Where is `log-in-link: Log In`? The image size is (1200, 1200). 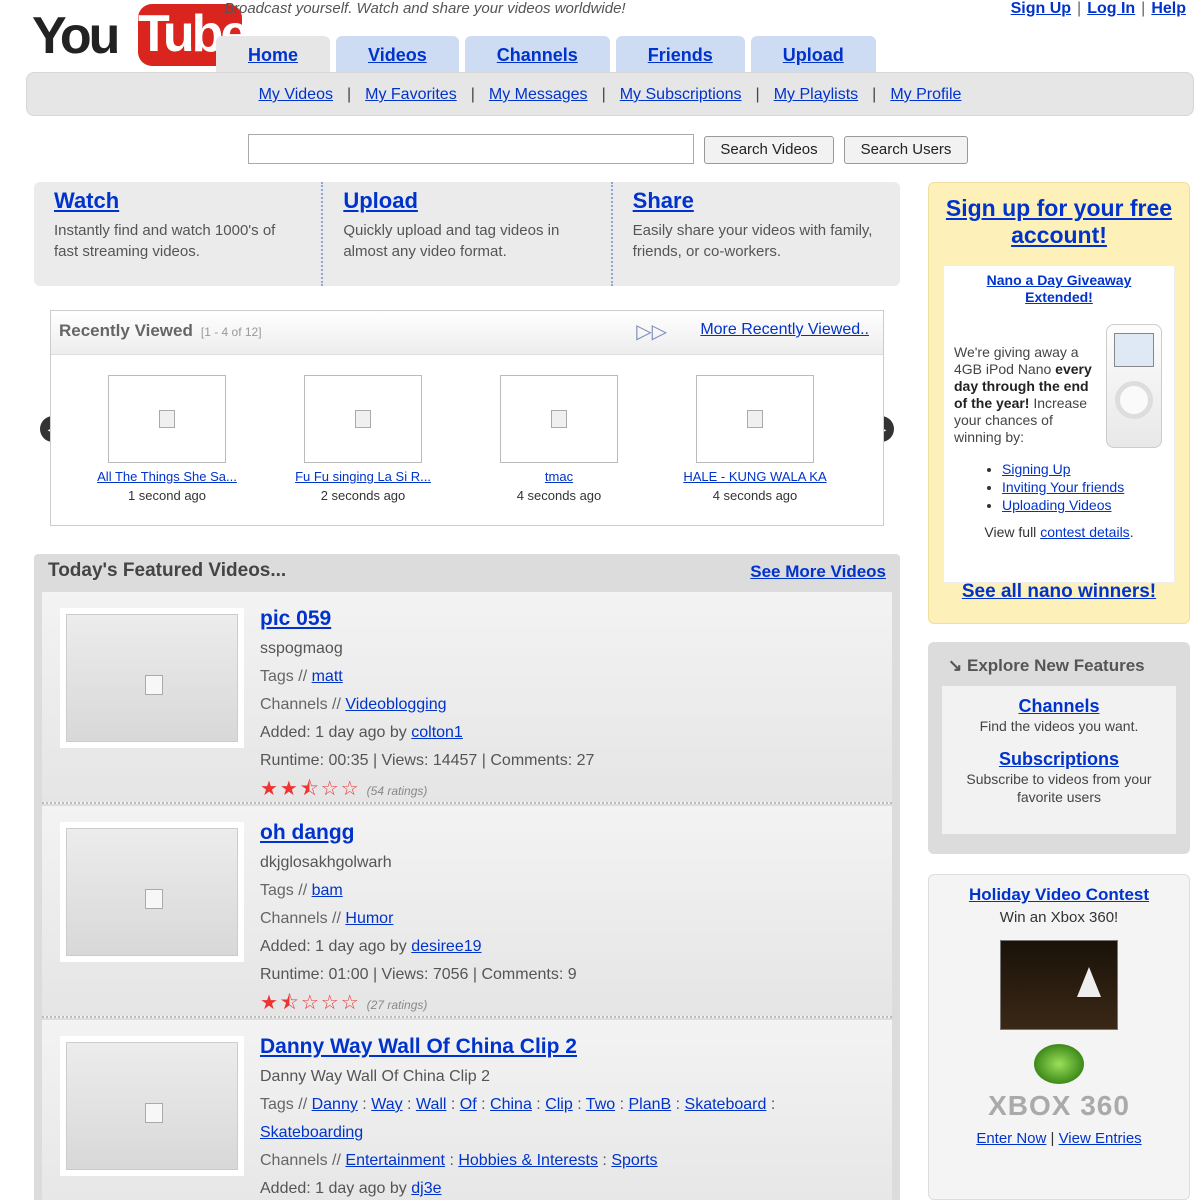 log-in-link: Log In is located at coordinates (1111, 8).